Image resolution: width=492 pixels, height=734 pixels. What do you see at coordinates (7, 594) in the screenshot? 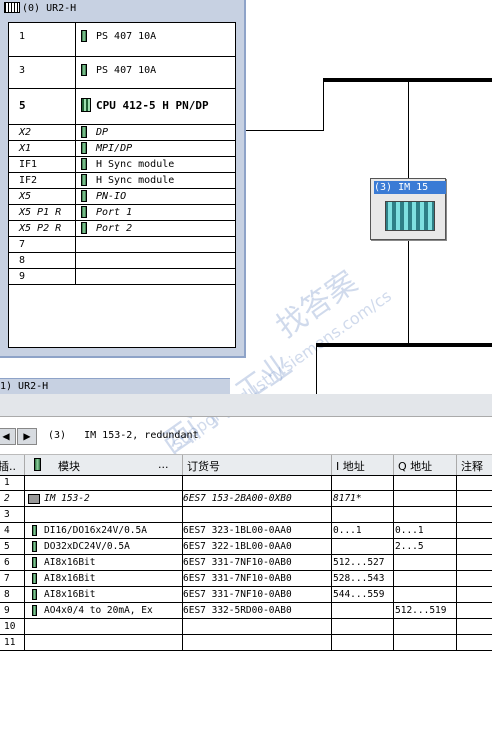
I see `cell-slot: 8` at bounding box center [7, 594].